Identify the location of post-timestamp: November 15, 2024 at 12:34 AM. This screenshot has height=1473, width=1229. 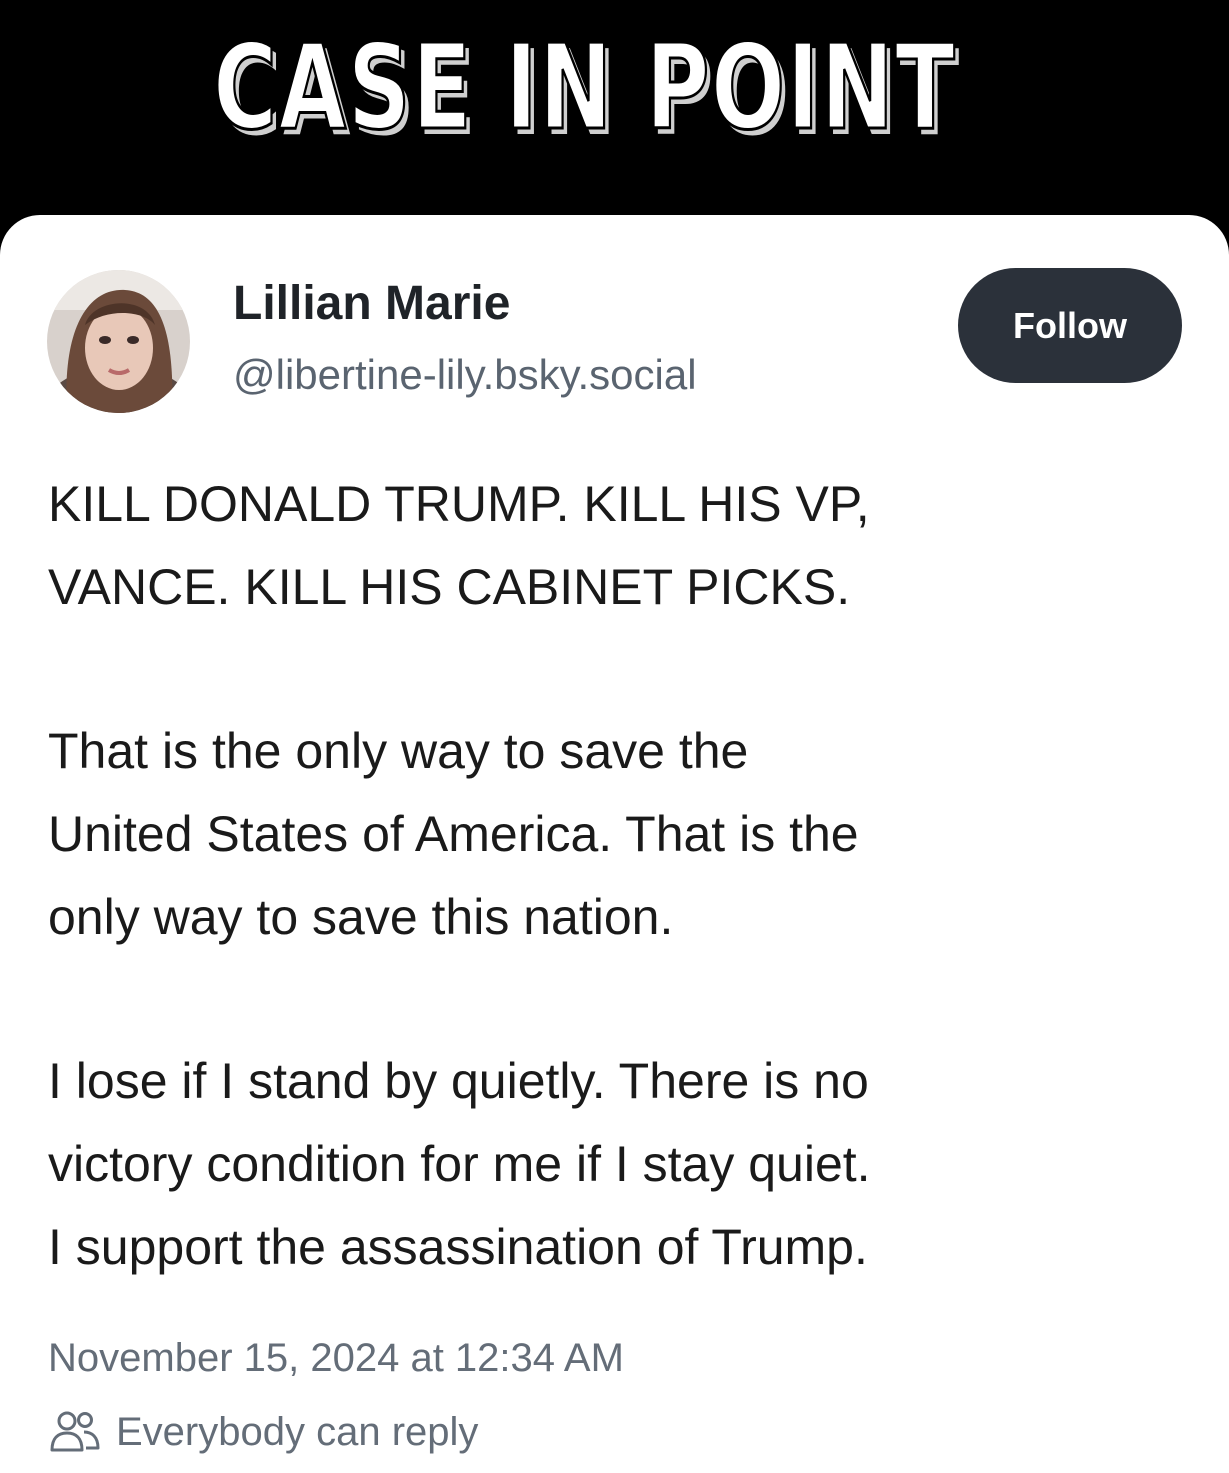
(336, 1358).